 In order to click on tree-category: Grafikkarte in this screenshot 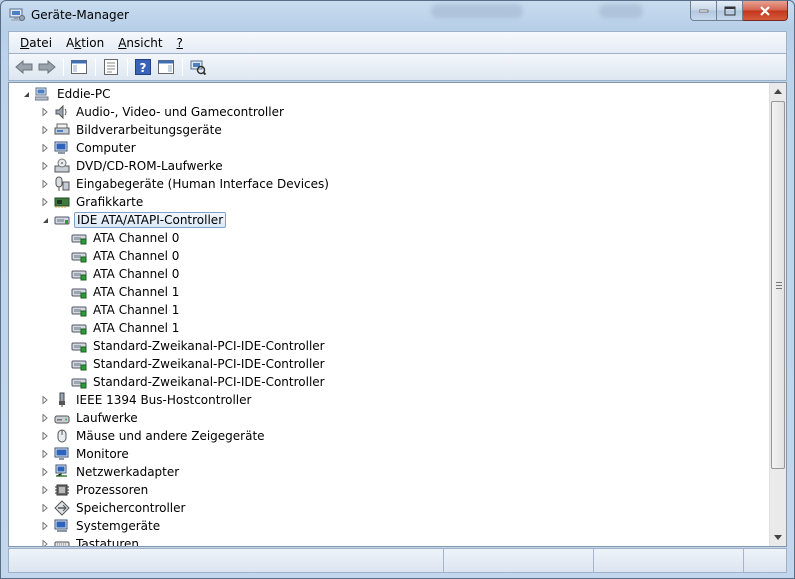, I will do `click(92, 202)`.